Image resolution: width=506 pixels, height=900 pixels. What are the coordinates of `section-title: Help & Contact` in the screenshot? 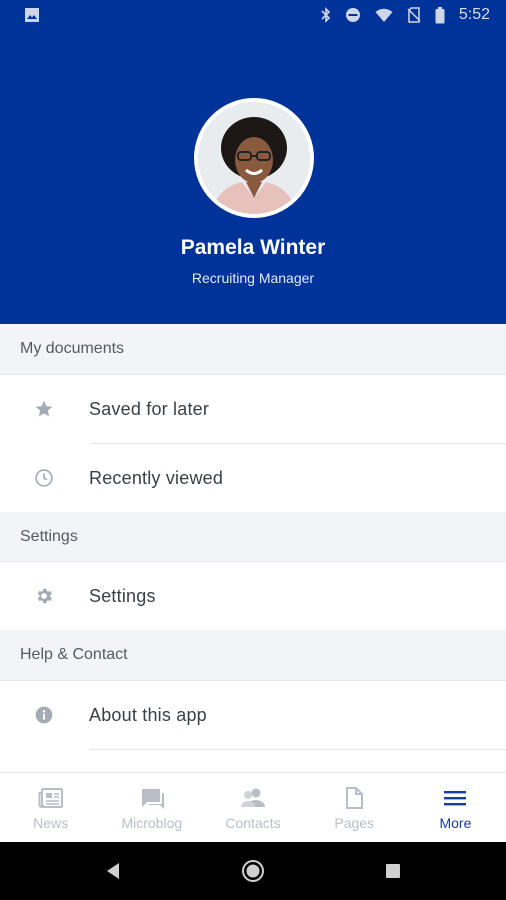 It's located at (74, 654).